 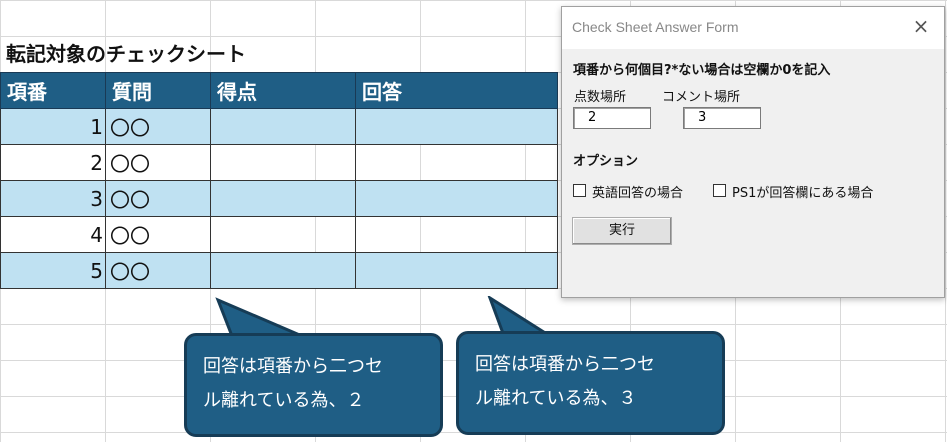 I want to click on comment-location-input: 3, so click(x=722, y=118).